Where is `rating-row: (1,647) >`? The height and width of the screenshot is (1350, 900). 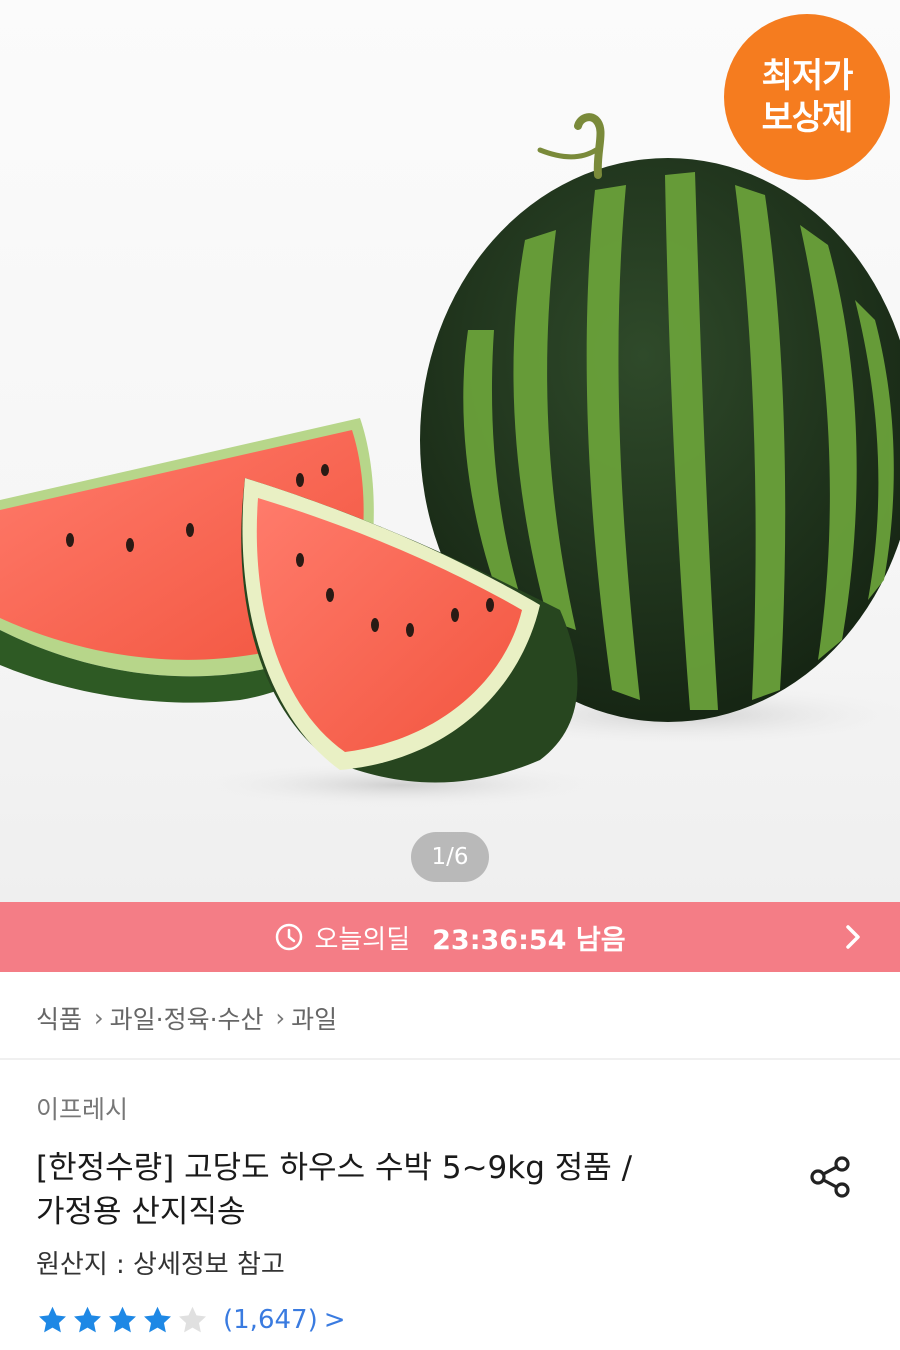 rating-row: (1,647) > is located at coordinates (191, 1320).